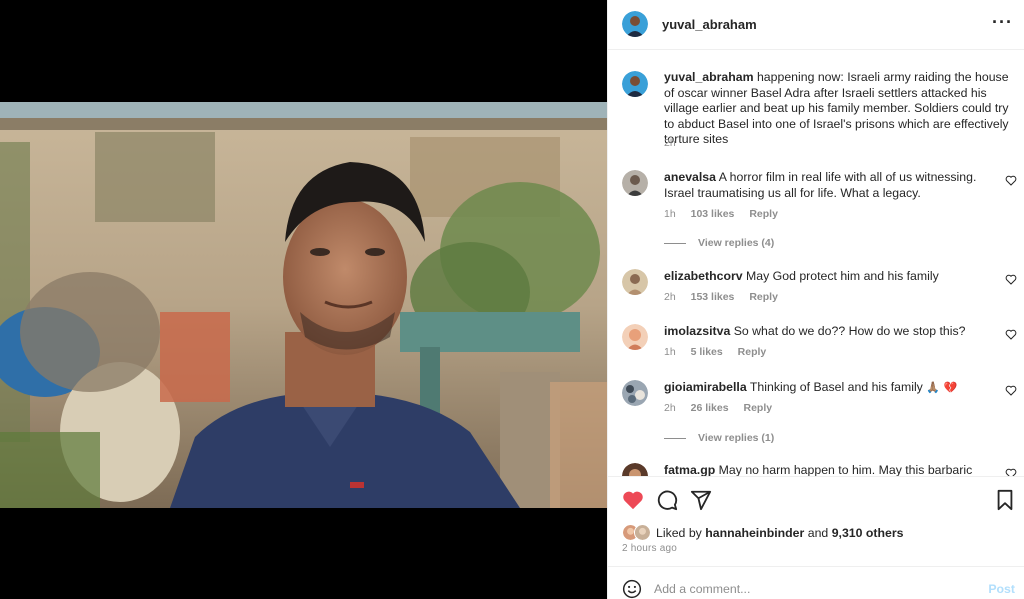  I want to click on comment-meta: 2h 26 likes Reply, so click(724, 408).